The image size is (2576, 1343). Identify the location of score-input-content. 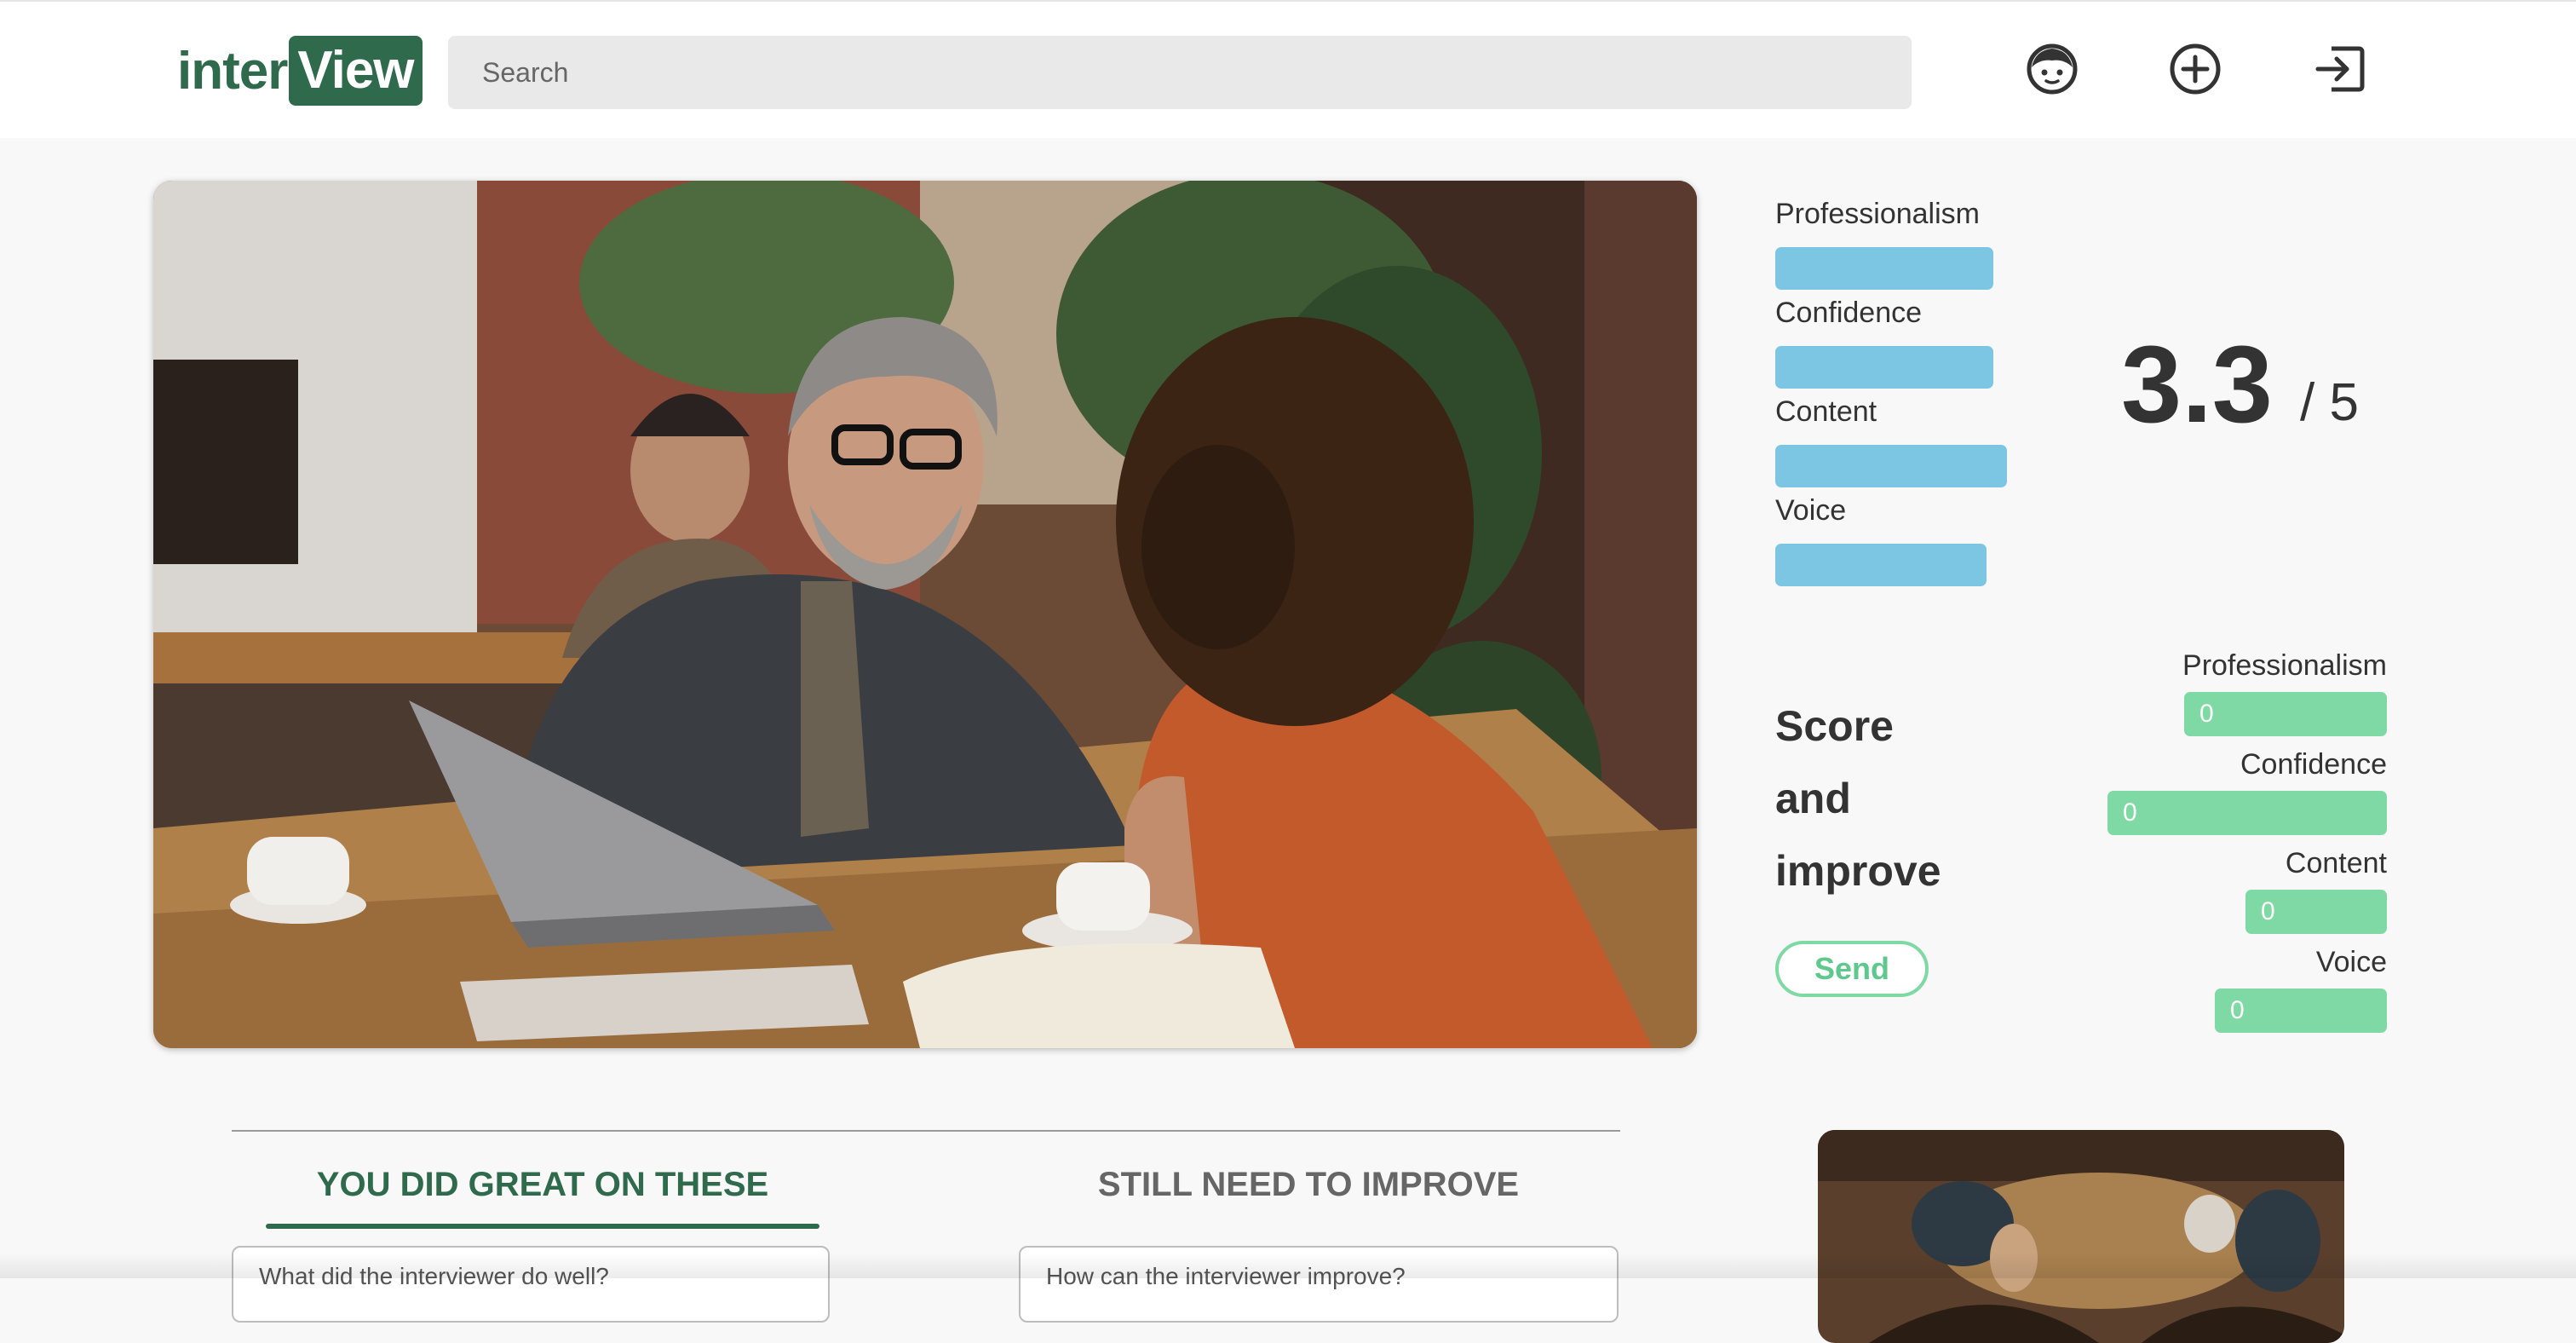
(2316, 912).